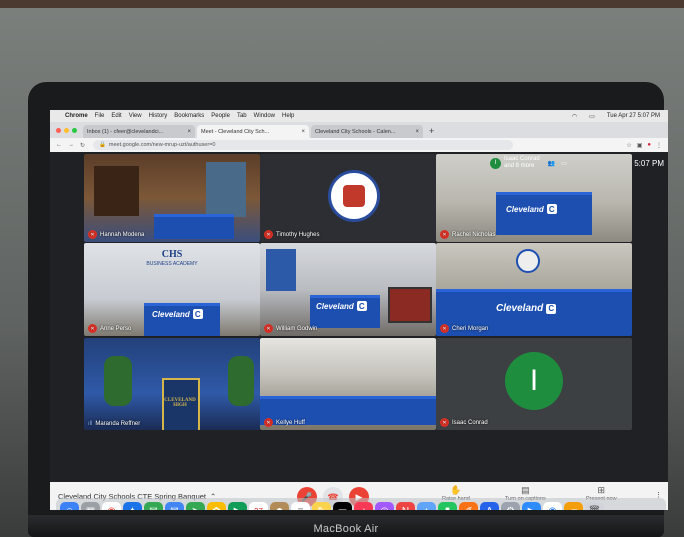  What do you see at coordinates (118, 381) in the screenshot?
I see `plant` at bounding box center [118, 381].